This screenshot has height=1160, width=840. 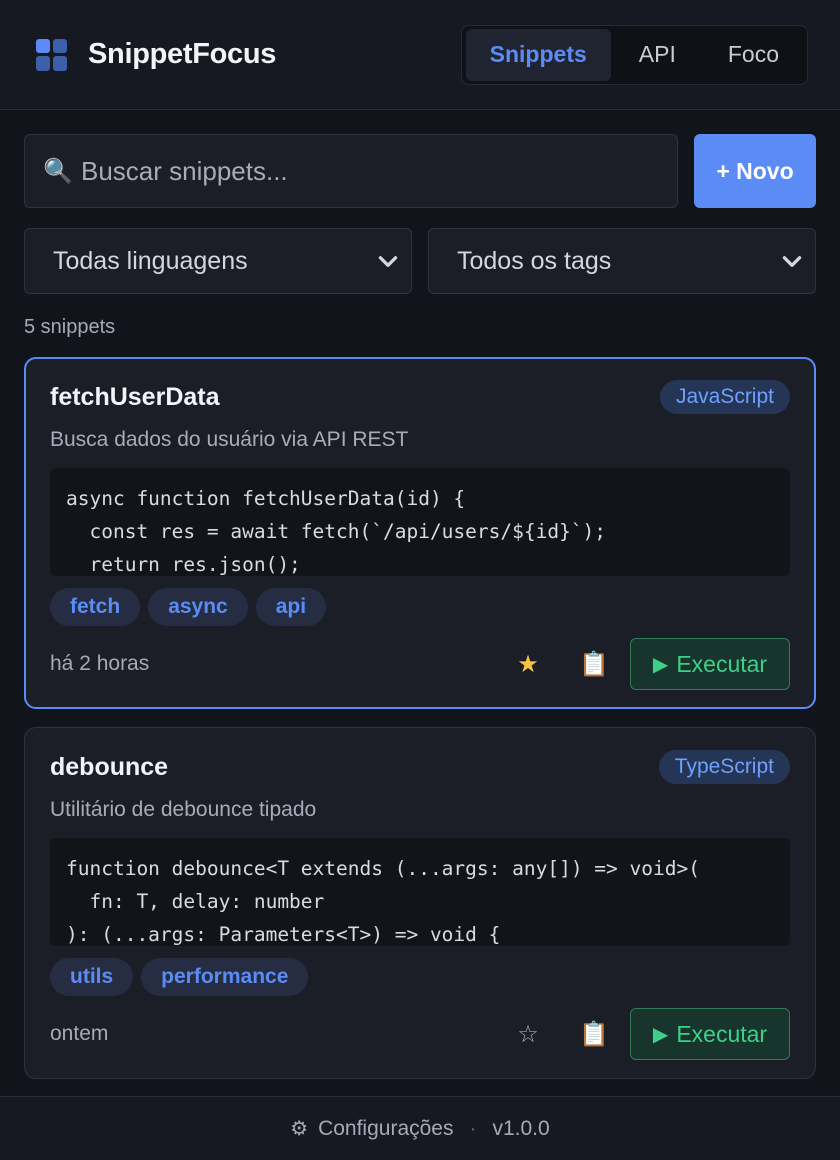 I want to click on app-footer: ⚙ Configurações · v1.0.0, so click(x=420, y=1128).